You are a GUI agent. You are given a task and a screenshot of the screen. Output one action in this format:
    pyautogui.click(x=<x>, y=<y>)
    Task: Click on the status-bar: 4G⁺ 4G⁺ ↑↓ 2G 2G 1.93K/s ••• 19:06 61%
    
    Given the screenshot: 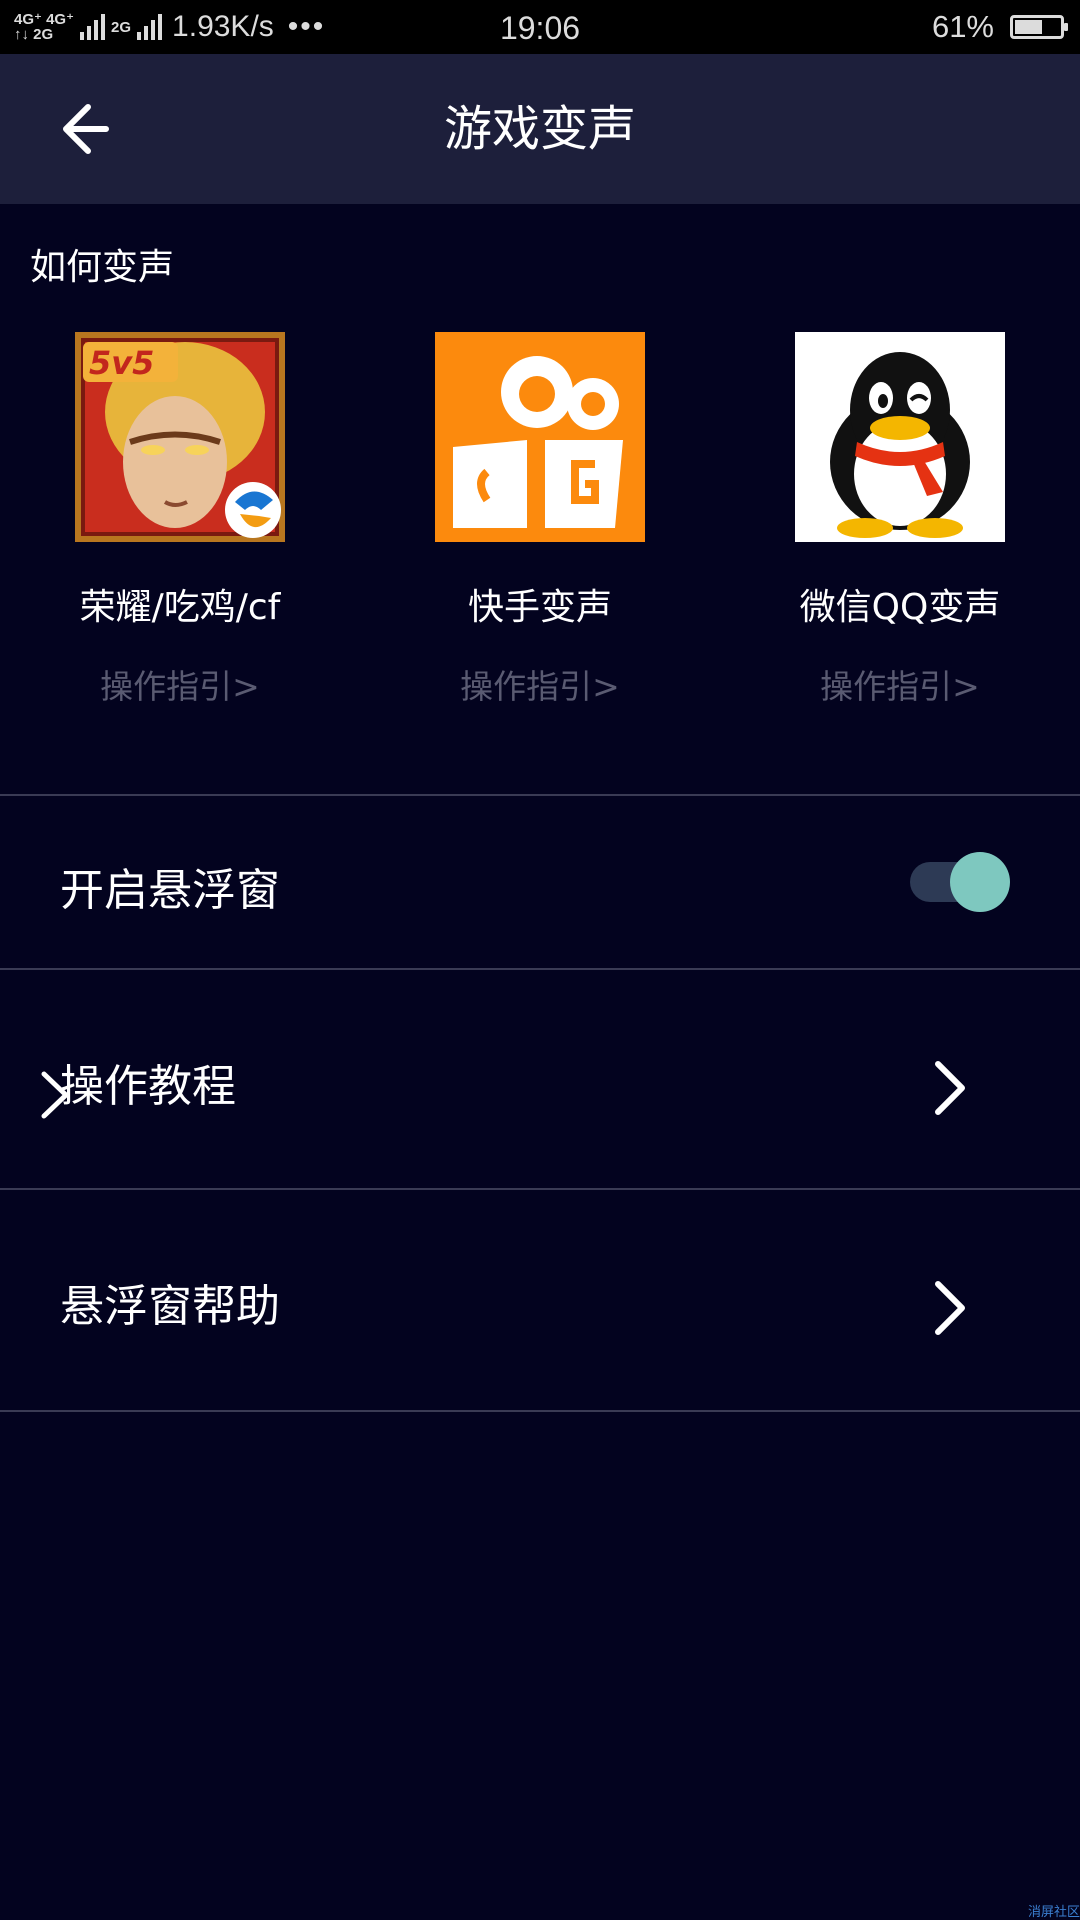 What is the action you would take?
    pyautogui.click(x=540, y=27)
    